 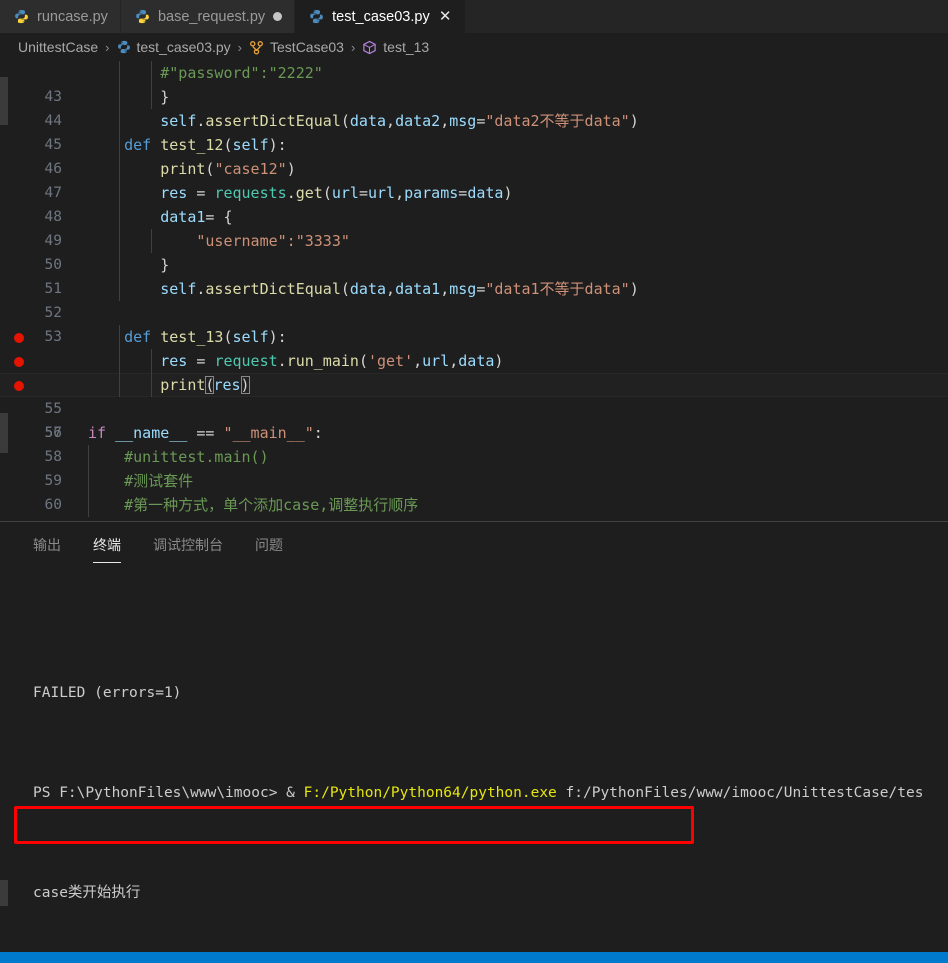 What do you see at coordinates (107, 545) in the screenshot?
I see `panel-tab-label: 终端` at bounding box center [107, 545].